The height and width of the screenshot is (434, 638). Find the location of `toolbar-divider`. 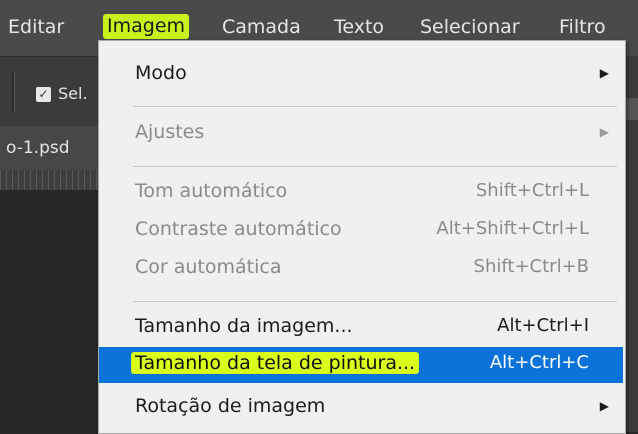

toolbar-divider is located at coordinates (13, 92).